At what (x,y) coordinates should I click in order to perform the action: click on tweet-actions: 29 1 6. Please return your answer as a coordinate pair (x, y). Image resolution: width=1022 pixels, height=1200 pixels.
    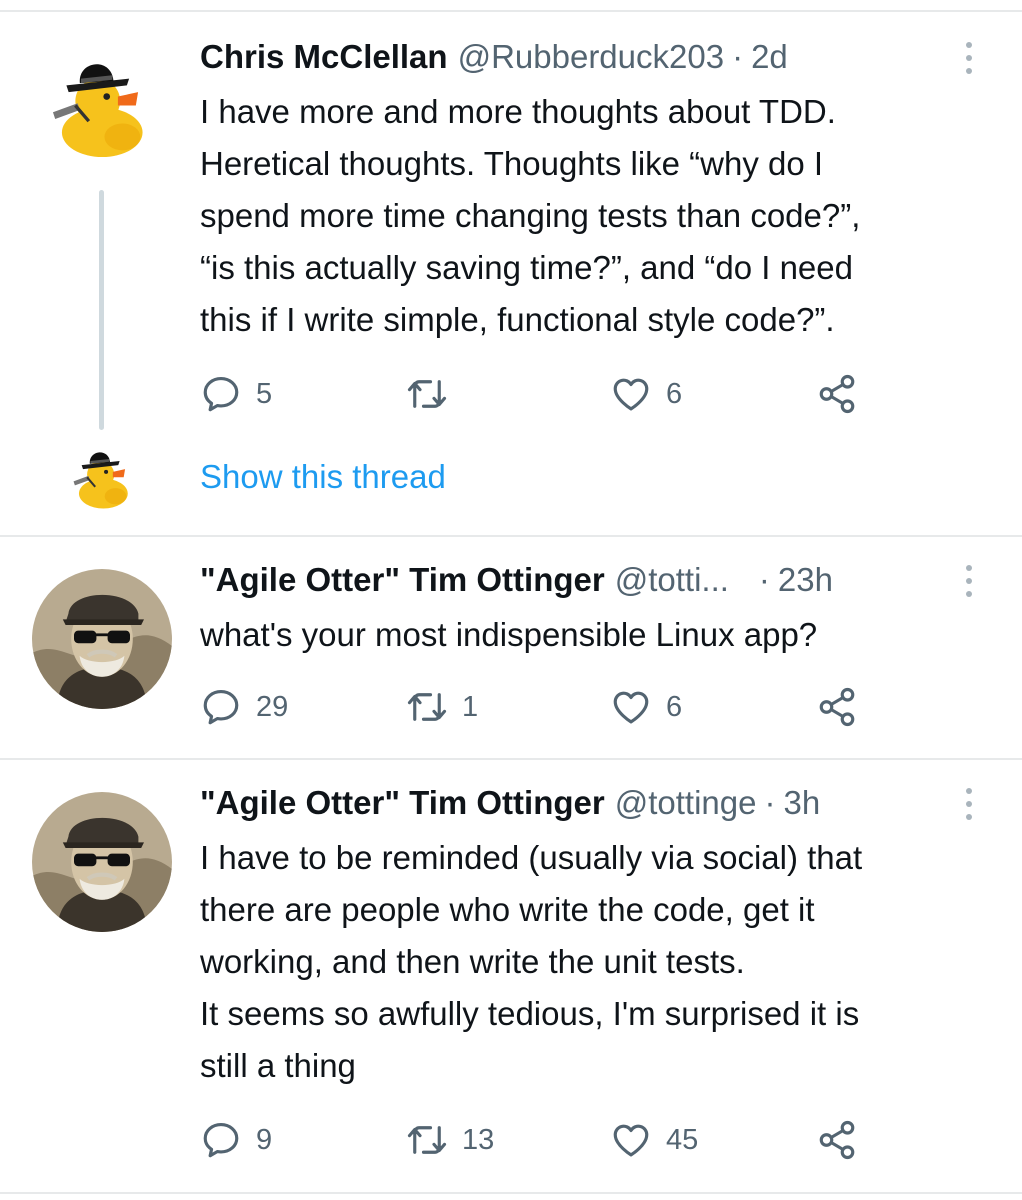
    Looking at the image, I should click on (550, 707).